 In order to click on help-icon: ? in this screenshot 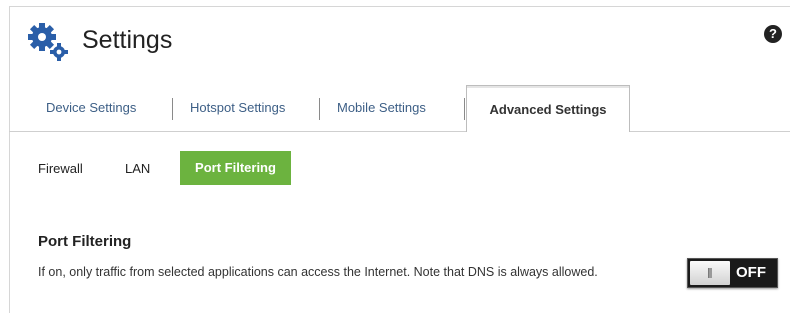, I will do `click(773, 34)`.